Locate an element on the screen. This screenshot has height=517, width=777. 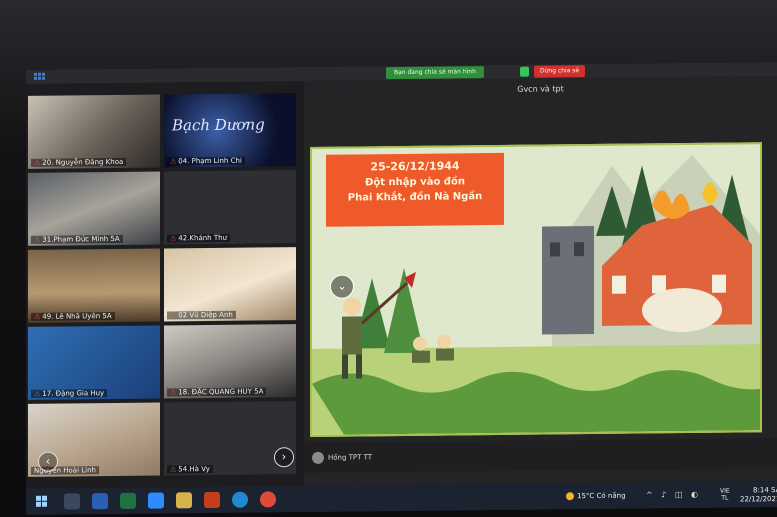
presenter-info: Hồng TPT TT is located at coordinates (342, 457).